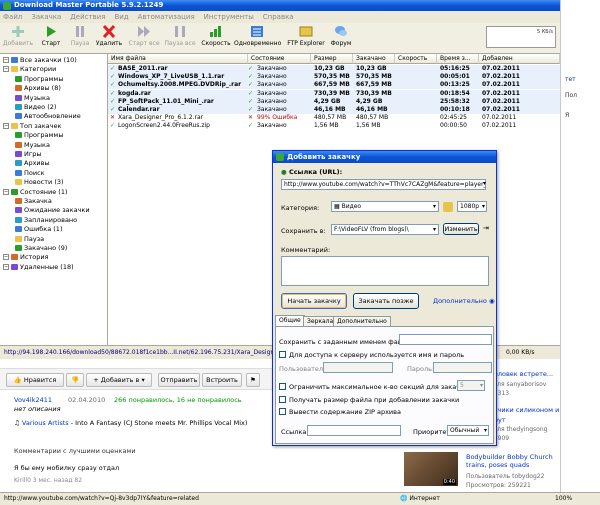 This screenshot has height=505, width=600. What do you see at coordinates (30, 173) in the screenshot?
I see `tree-item: Поиск` at bounding box center [30, 173].